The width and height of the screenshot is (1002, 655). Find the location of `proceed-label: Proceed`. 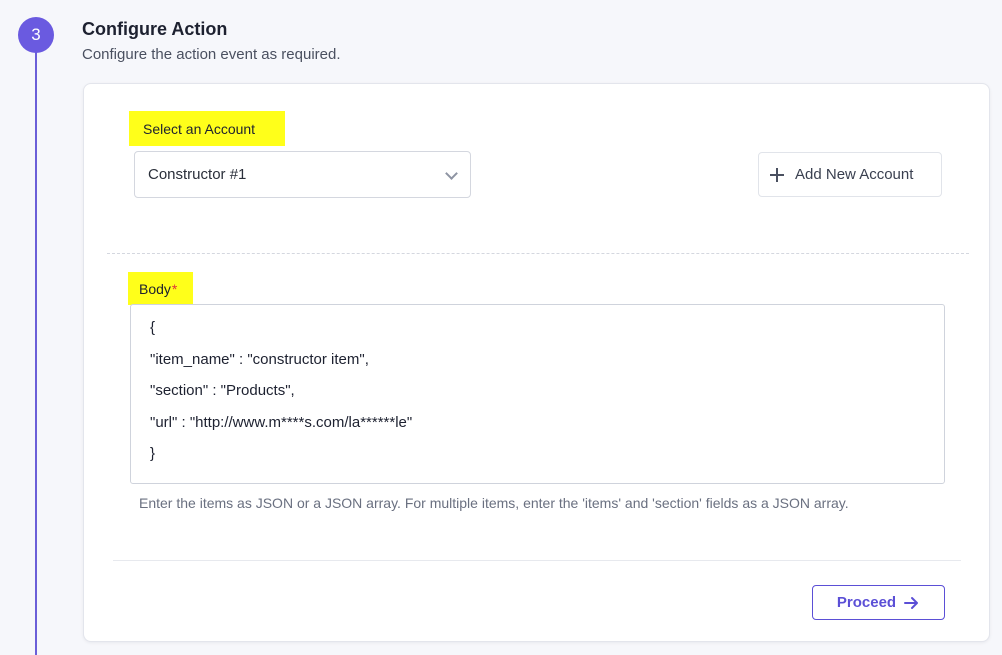

proceed-label: Proceed is located at coordinates (866, 602).